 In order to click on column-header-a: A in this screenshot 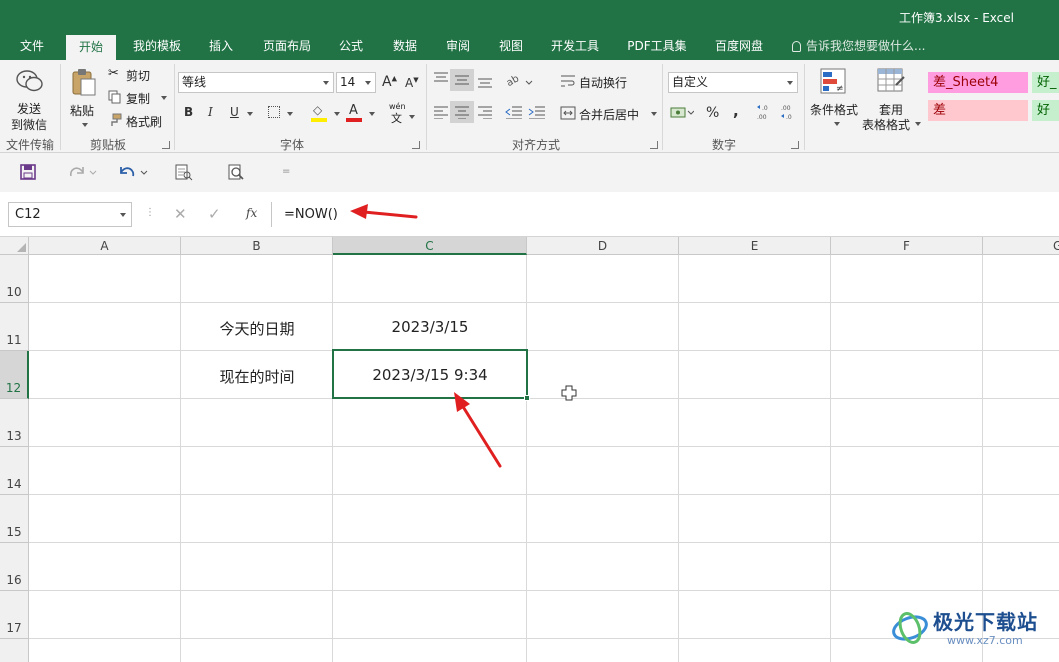, I will do `click(105, 246)`.